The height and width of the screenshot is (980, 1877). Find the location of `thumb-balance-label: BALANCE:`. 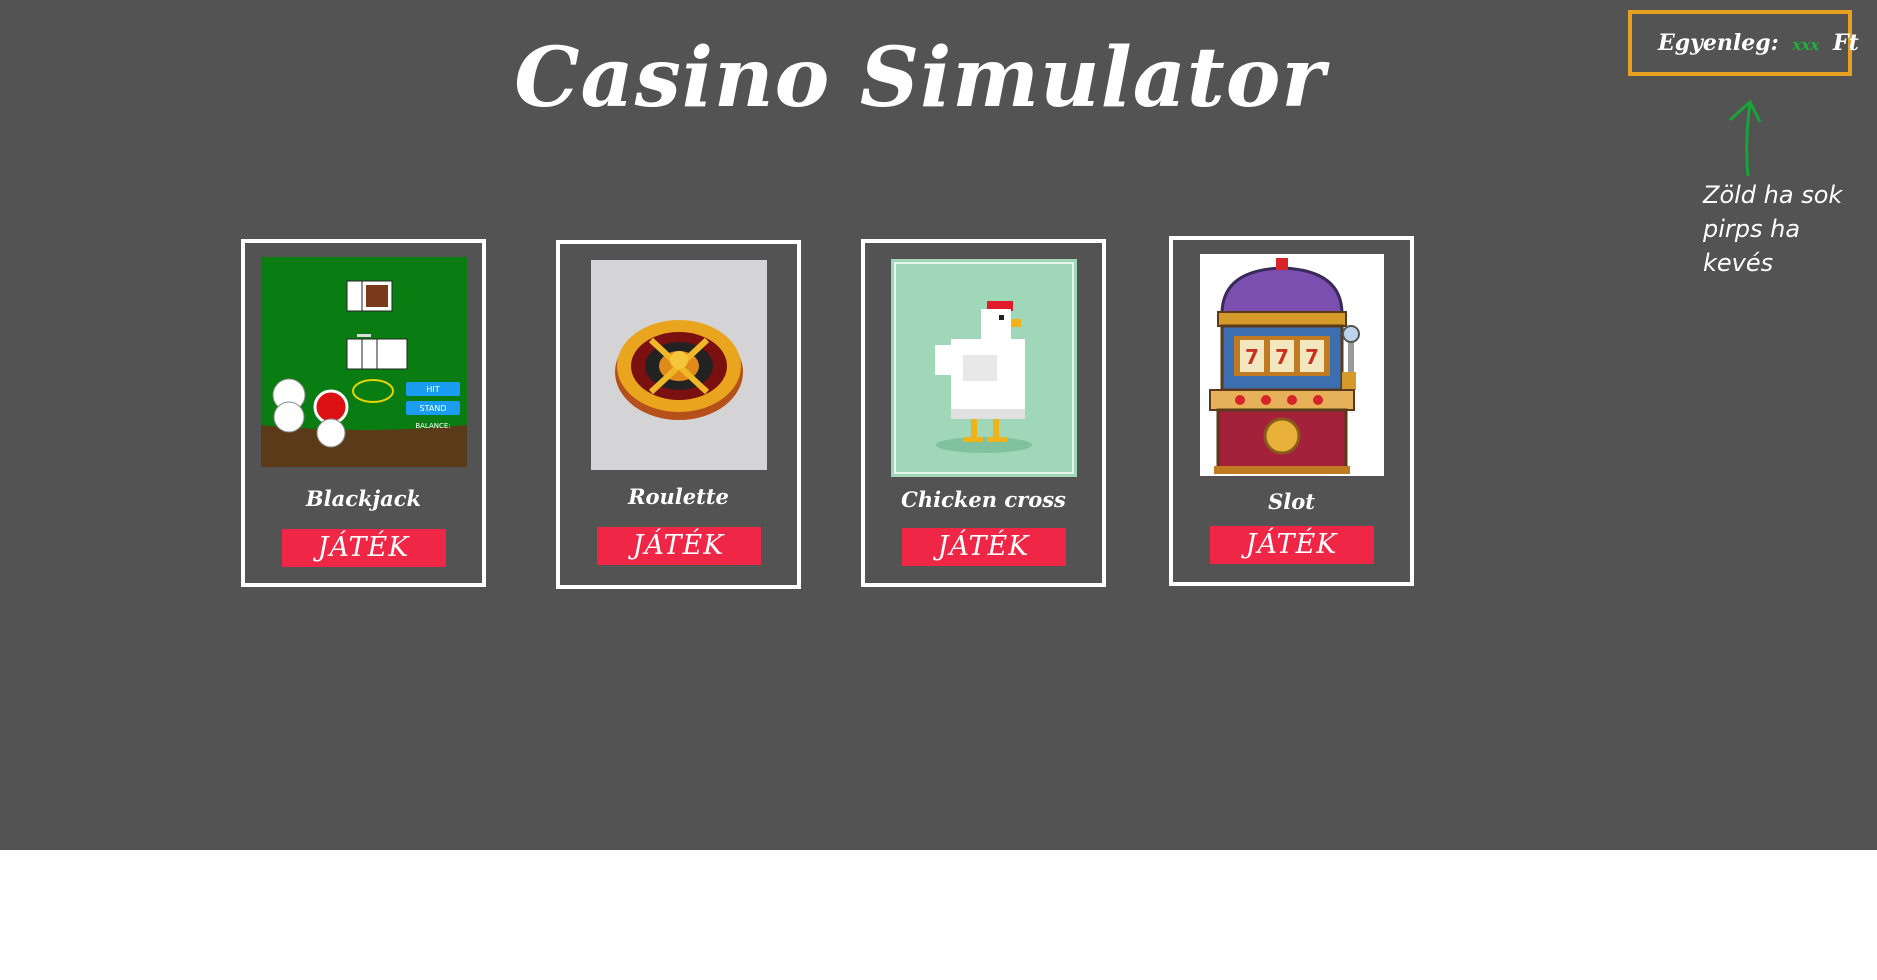

thumb-balance-label: BALANCE: is located at coordinates (432, 426).